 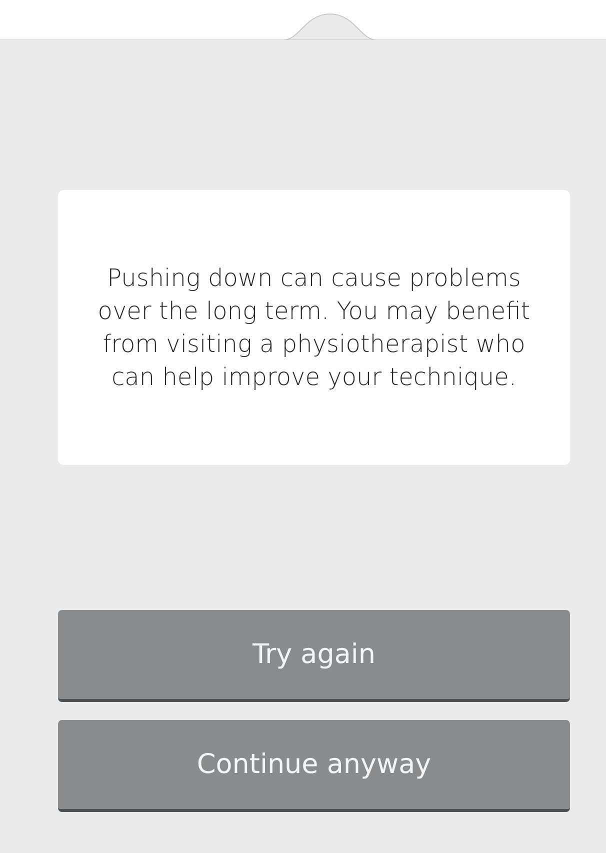 I want to click on action-button: Try again, so click(x=314, y=656).